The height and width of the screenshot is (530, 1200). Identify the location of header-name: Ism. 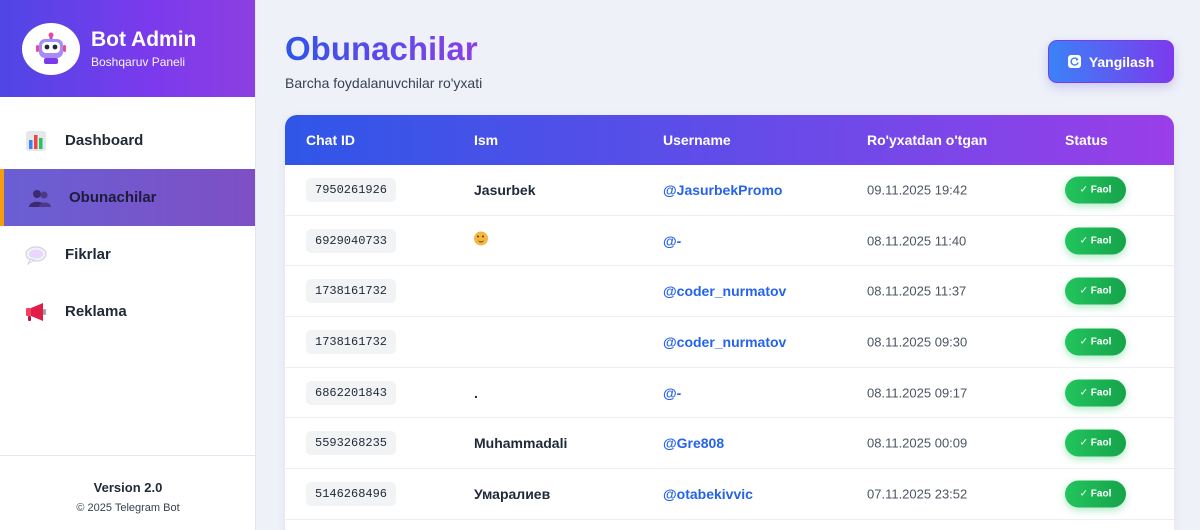
(486, 140).